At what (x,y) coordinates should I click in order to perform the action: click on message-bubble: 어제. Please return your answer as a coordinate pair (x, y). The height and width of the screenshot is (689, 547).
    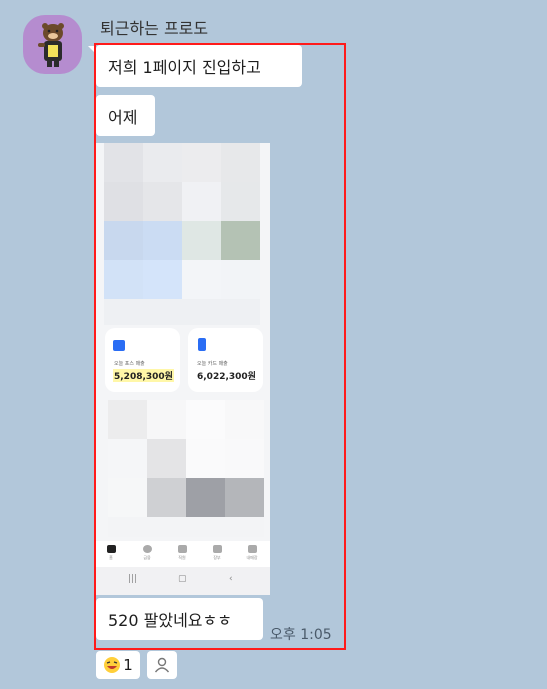
    Looking at the image, I should click on (125, 115).